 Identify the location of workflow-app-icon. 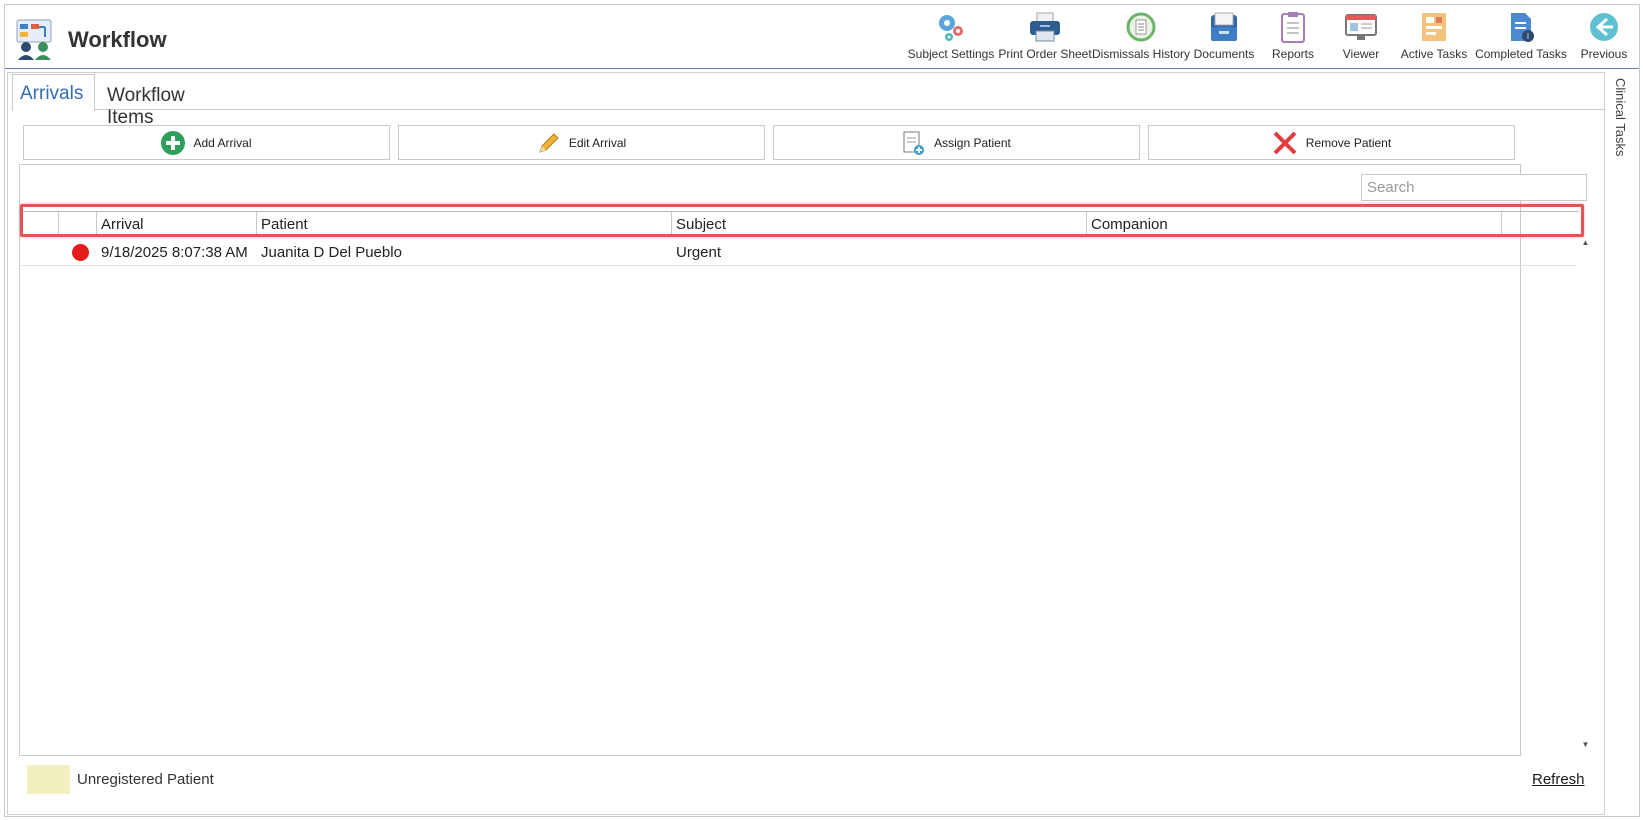
(34, 39).